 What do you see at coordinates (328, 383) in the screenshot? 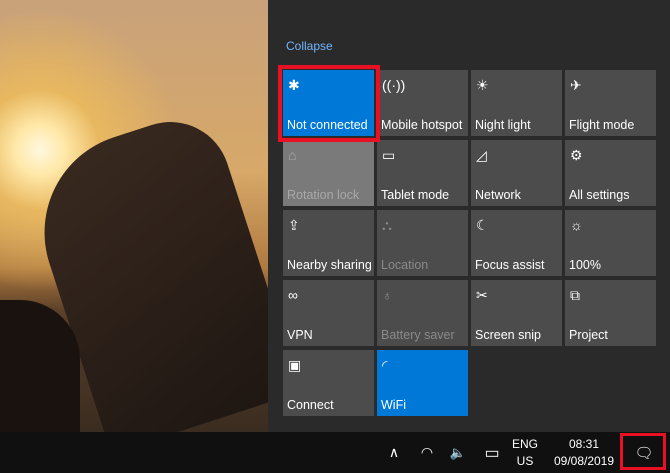
I see `tile-connect: ▣ Connect` at bounding box center [328, 383].